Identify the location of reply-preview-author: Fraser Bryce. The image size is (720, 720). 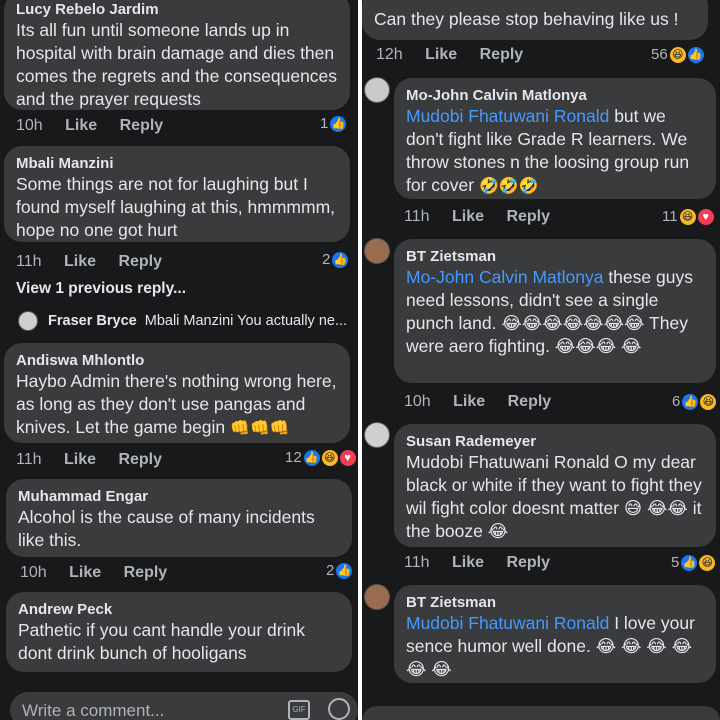
(92, 320).